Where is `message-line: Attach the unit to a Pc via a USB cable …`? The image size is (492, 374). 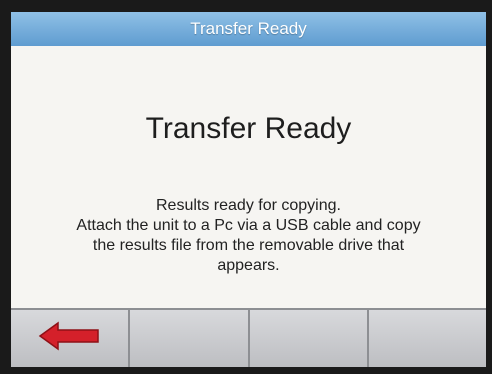 message-line: Attach the unit to a Pc via a USB cable … is located at coordinates (248, 225).